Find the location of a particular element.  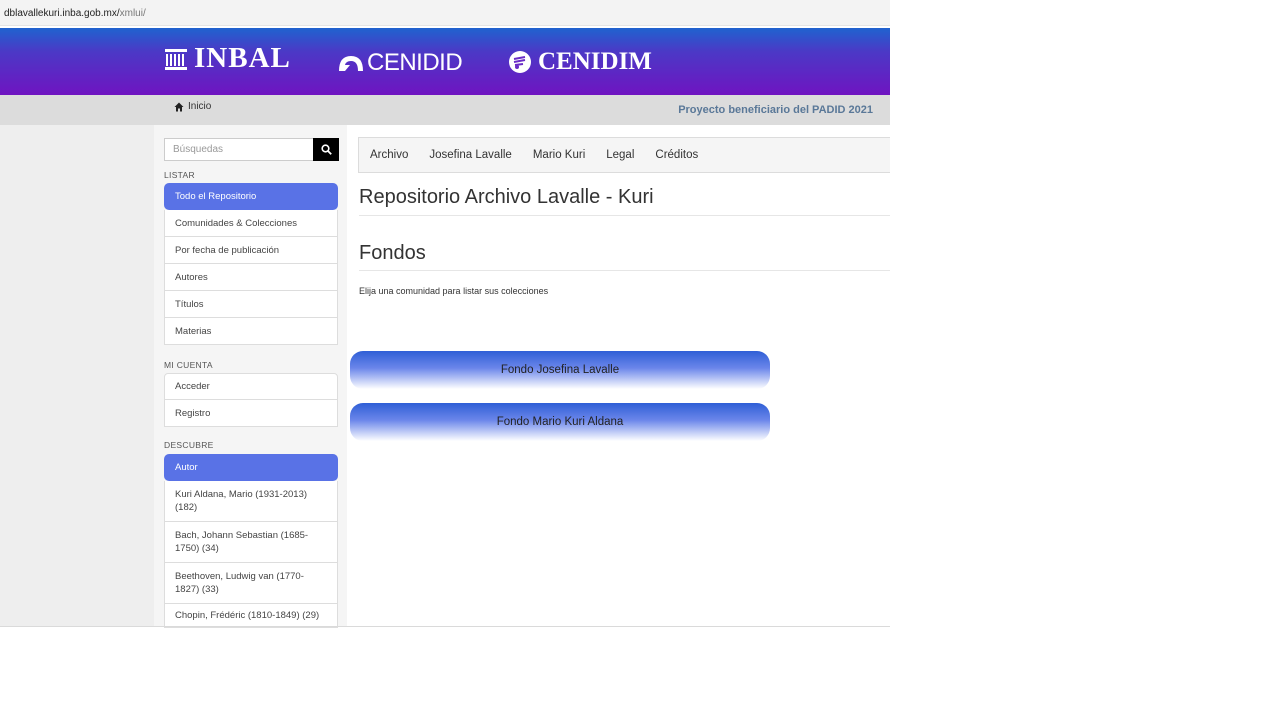

fondo-josefina-lavalle-button: Fondo Josefina Lavalle is located at coordinates (560, 370).